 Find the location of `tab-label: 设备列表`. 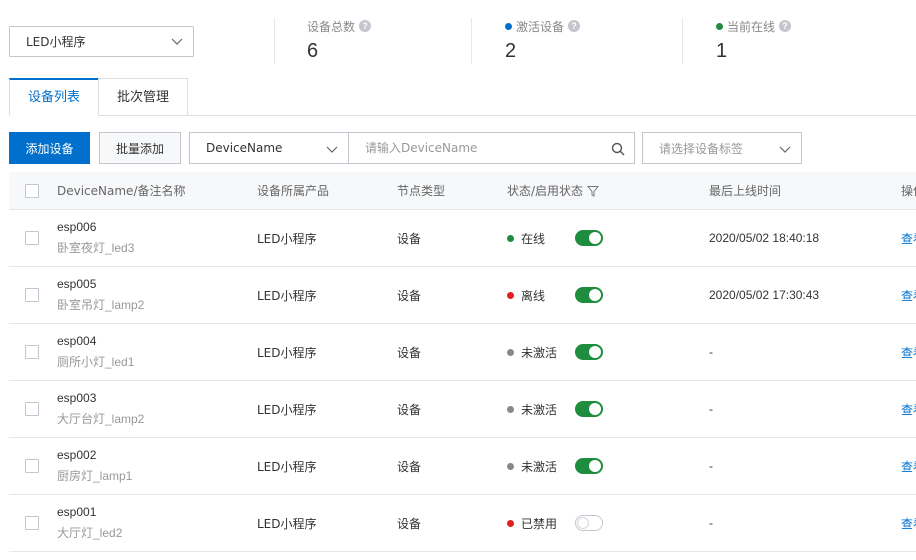

tab-label: 设备列表 is located at coordinates (53, 97).